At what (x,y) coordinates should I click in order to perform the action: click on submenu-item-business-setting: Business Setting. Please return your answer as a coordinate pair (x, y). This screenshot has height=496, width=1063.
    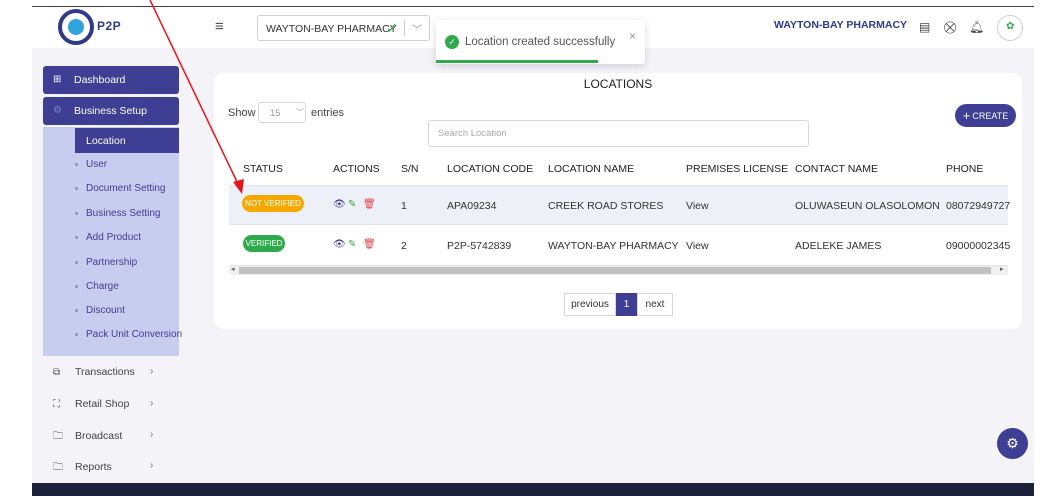
    Looking at the image, I should click on (118, 213).